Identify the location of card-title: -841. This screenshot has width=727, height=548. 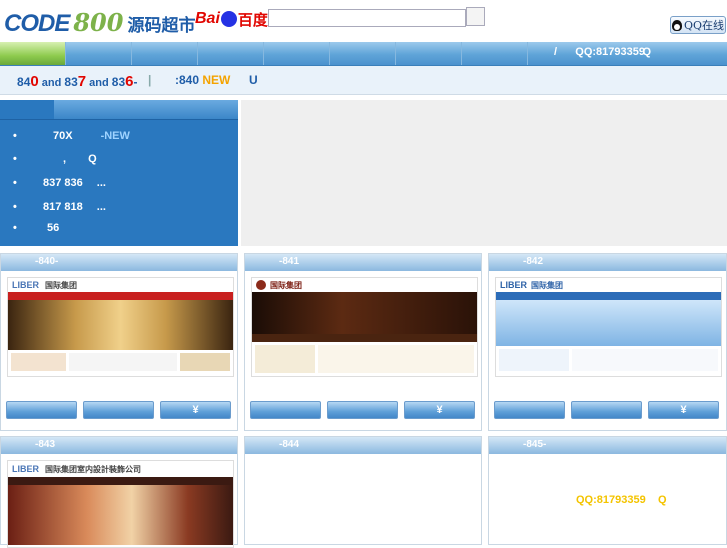
(289, 261).